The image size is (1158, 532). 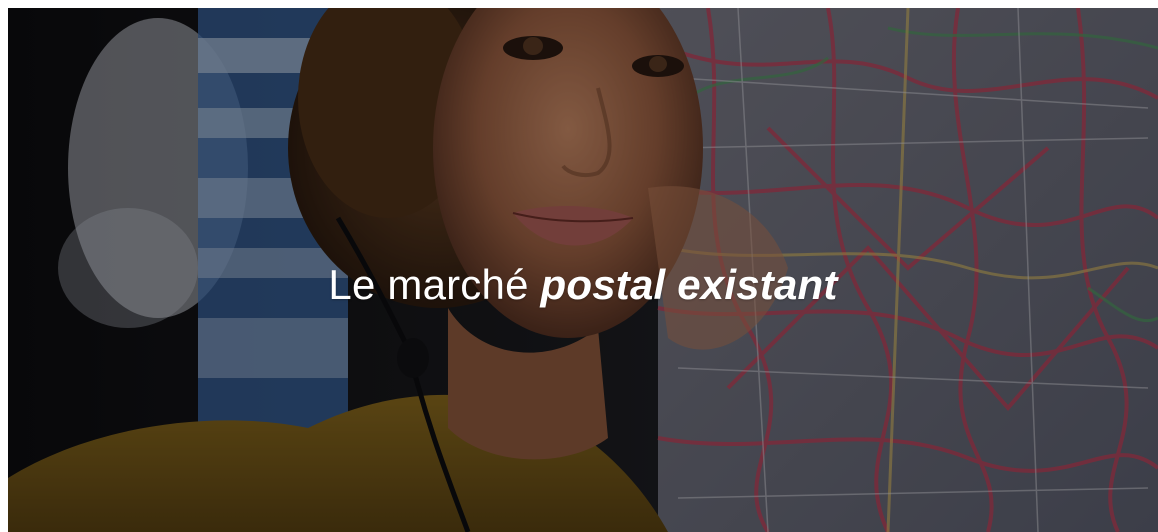 I want to click on hero-title-plain: Le marché, so click(x=434, y=284).